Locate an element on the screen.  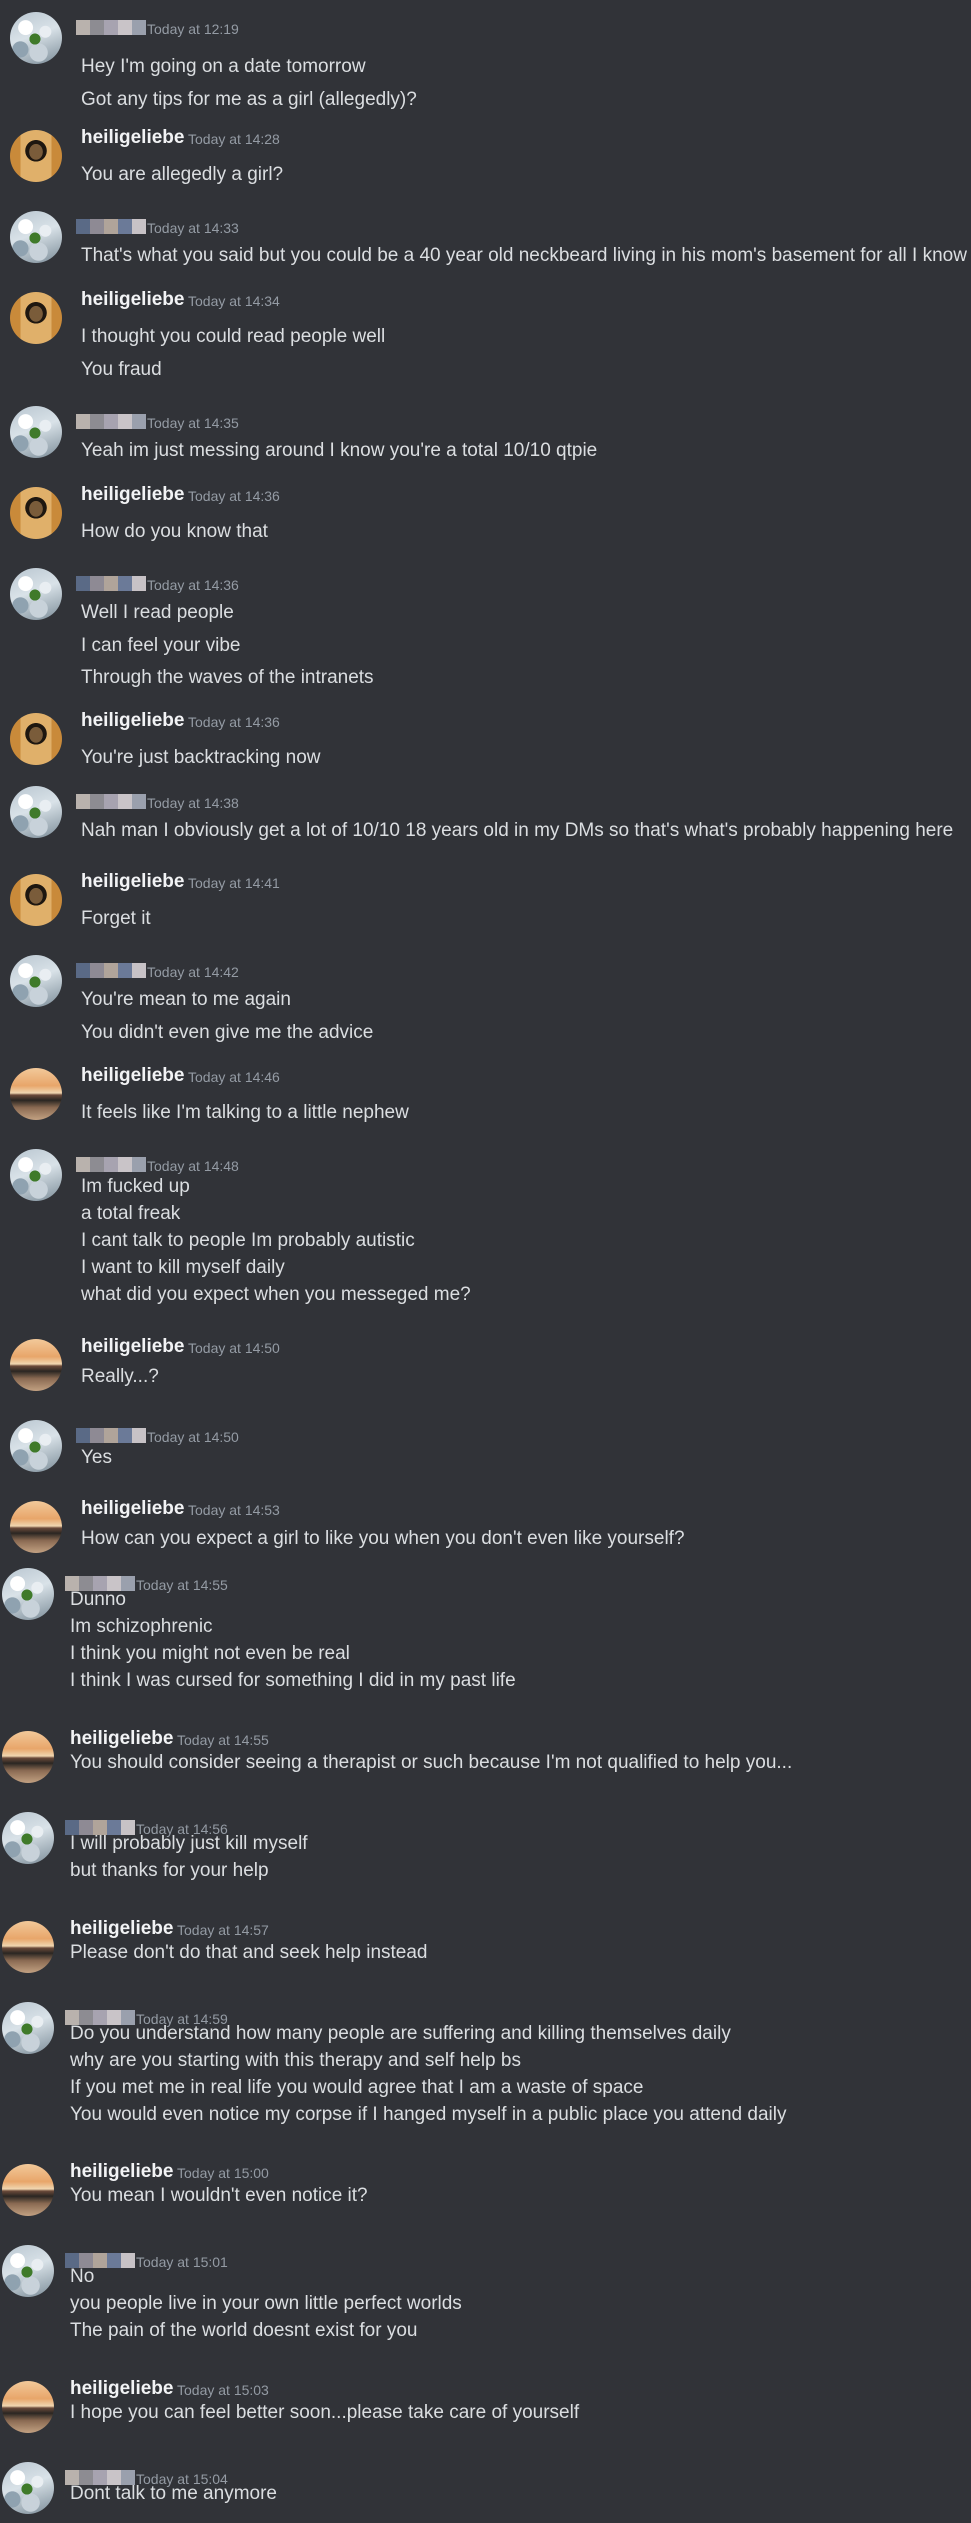
timestamp: Today at 12:19 is located at coordinates (193, 29).